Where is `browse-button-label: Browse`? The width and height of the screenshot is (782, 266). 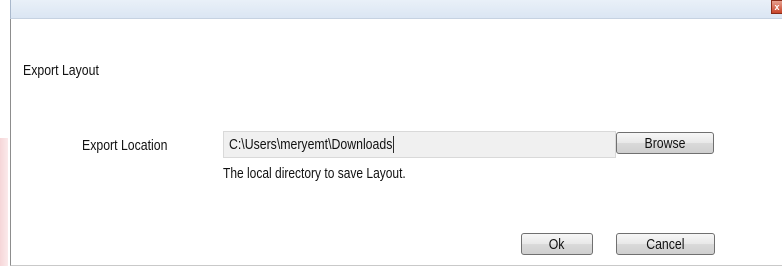
browse-button-label: Browse is located at coordinates (665, 143).